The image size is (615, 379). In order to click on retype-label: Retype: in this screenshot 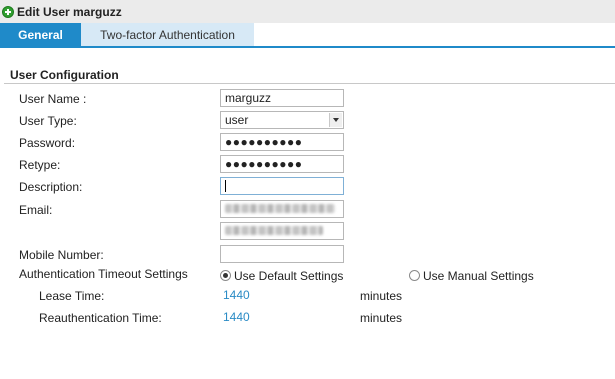, I will do `click(40, 165)`.